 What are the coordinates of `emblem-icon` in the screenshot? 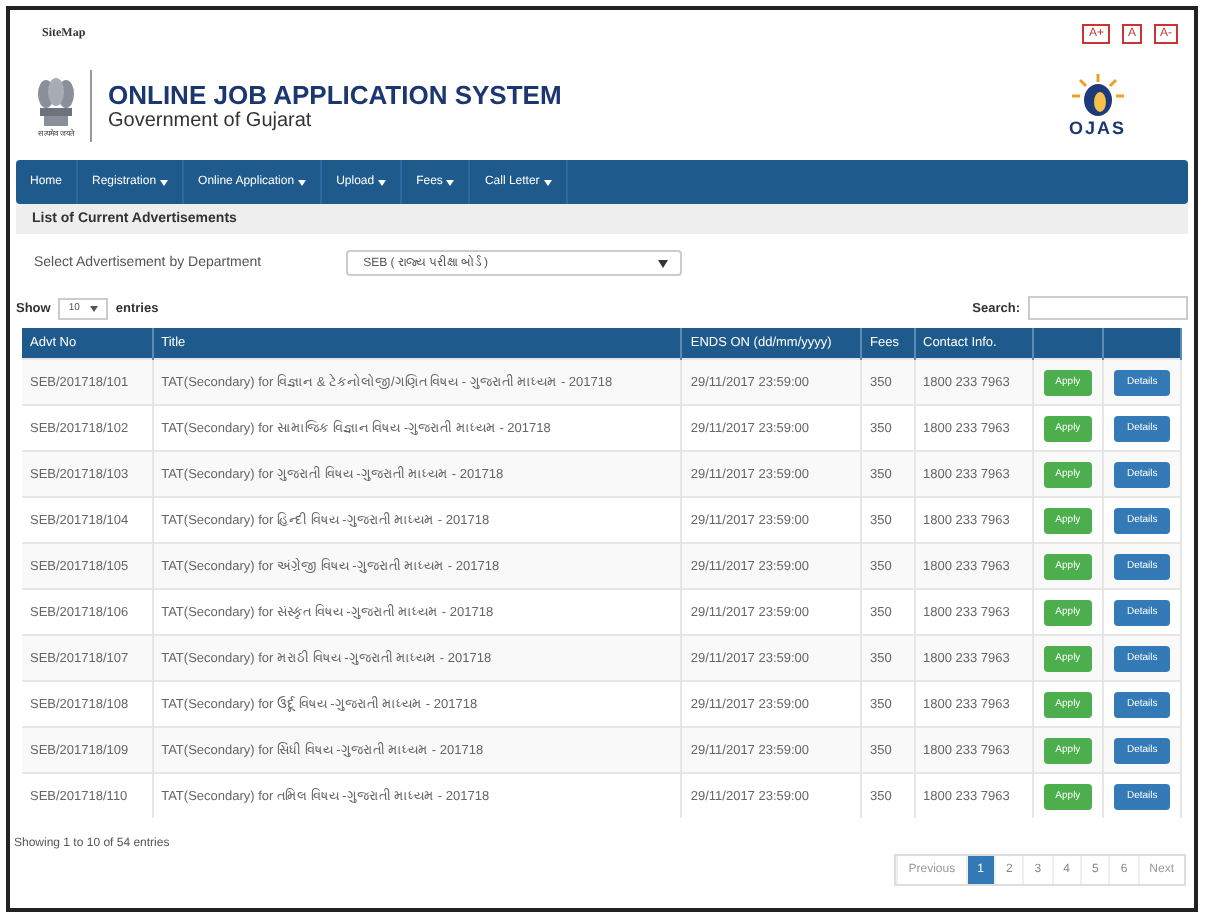 It's located at (56, 101).